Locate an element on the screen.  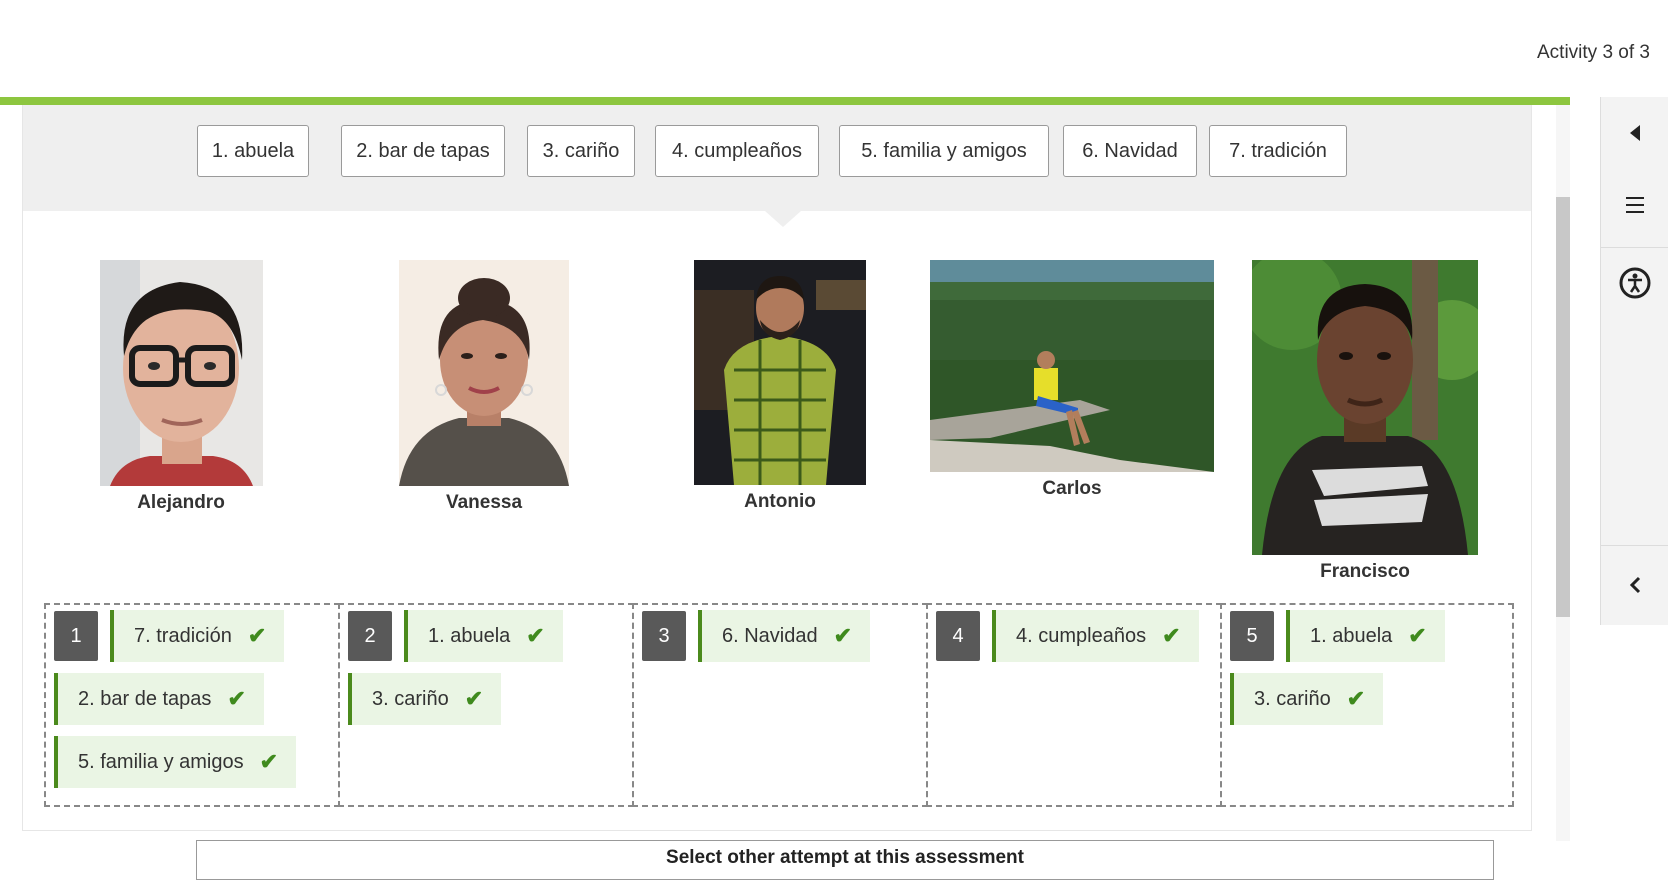
answer-chip: 7. tradición ✔ is located at coordinates (197, 636).